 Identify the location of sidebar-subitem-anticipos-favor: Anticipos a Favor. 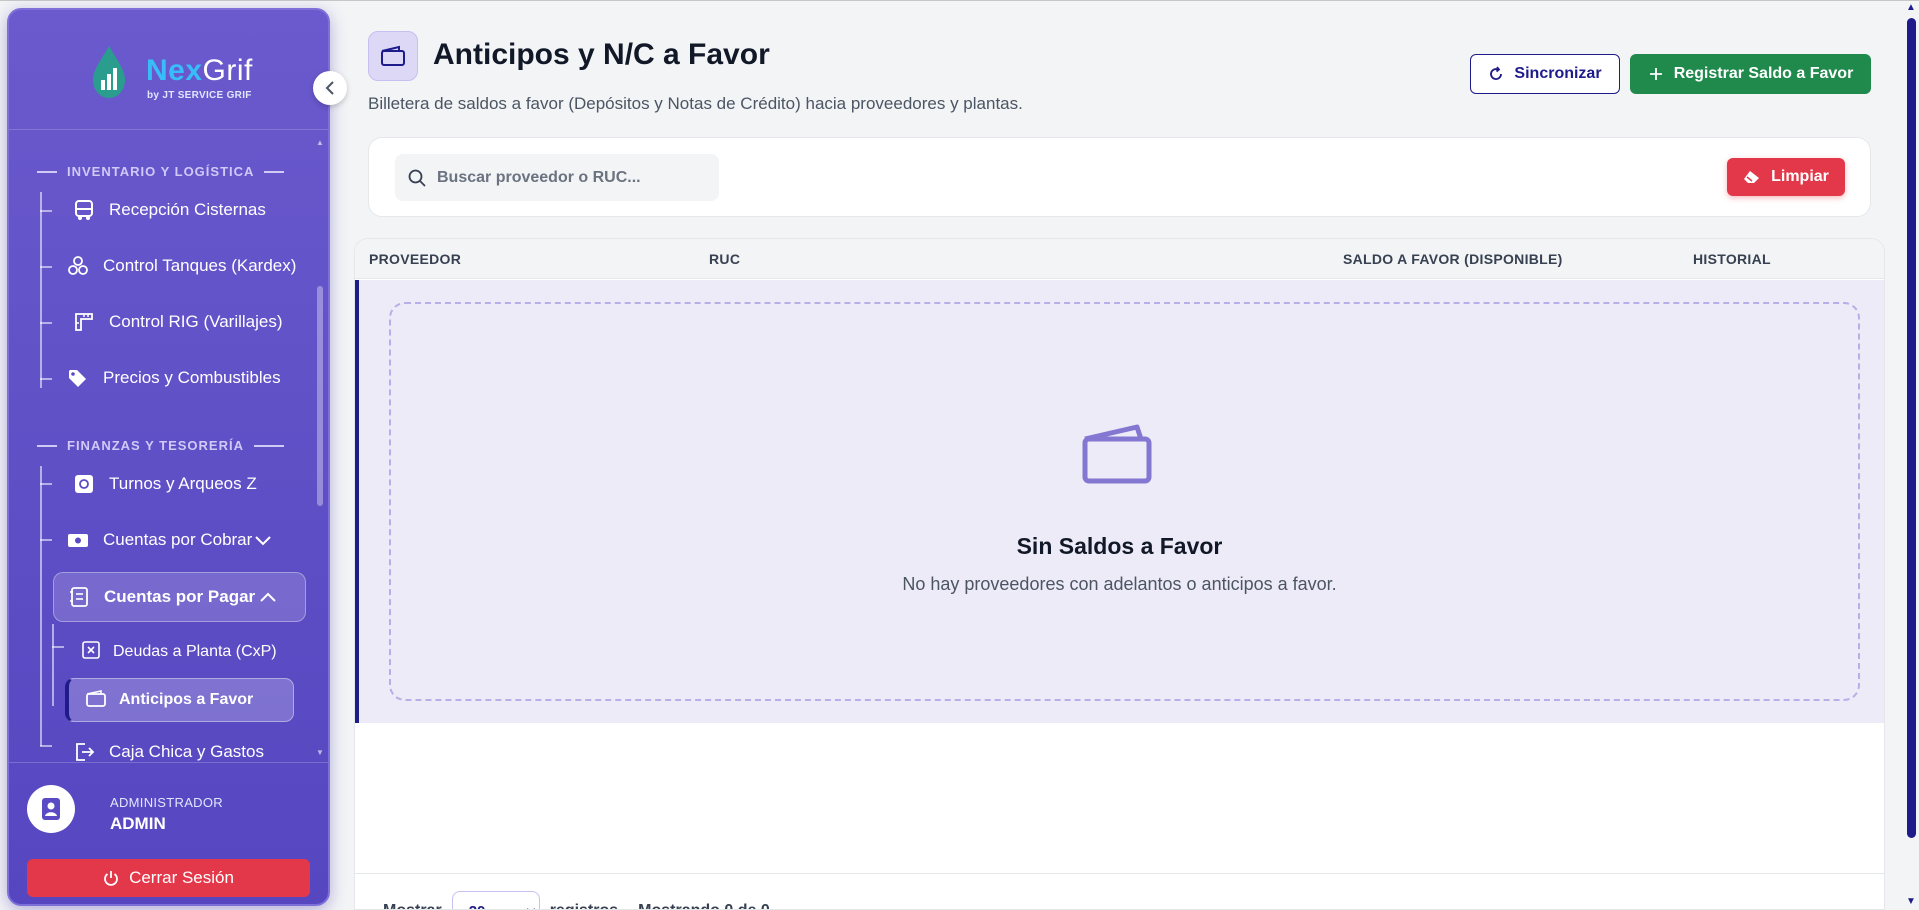
(179, 700).